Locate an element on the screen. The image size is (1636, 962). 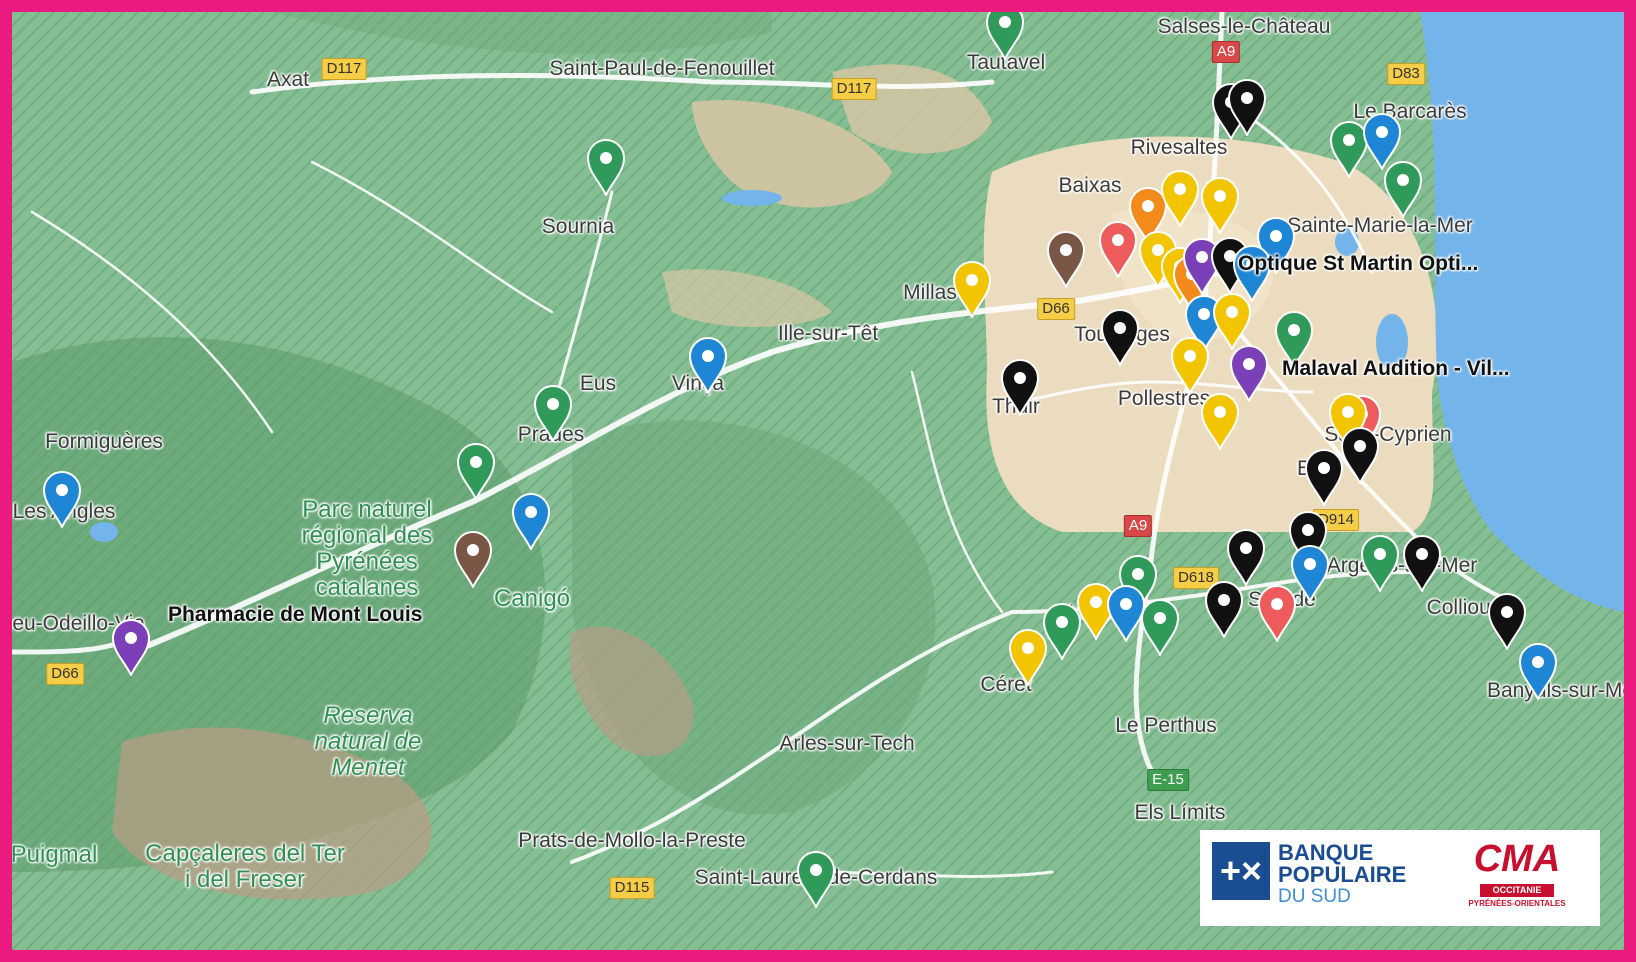
place-label: Salses-le-Château is located at coordinates (1244, 26).